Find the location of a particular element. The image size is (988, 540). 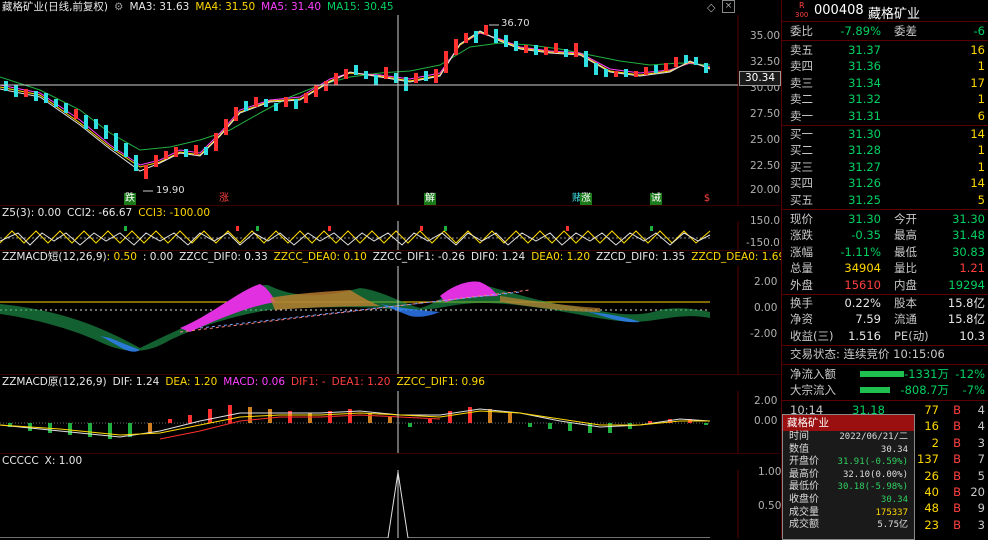

settings-icon: ⚙ is located at coordinates (118, 7).